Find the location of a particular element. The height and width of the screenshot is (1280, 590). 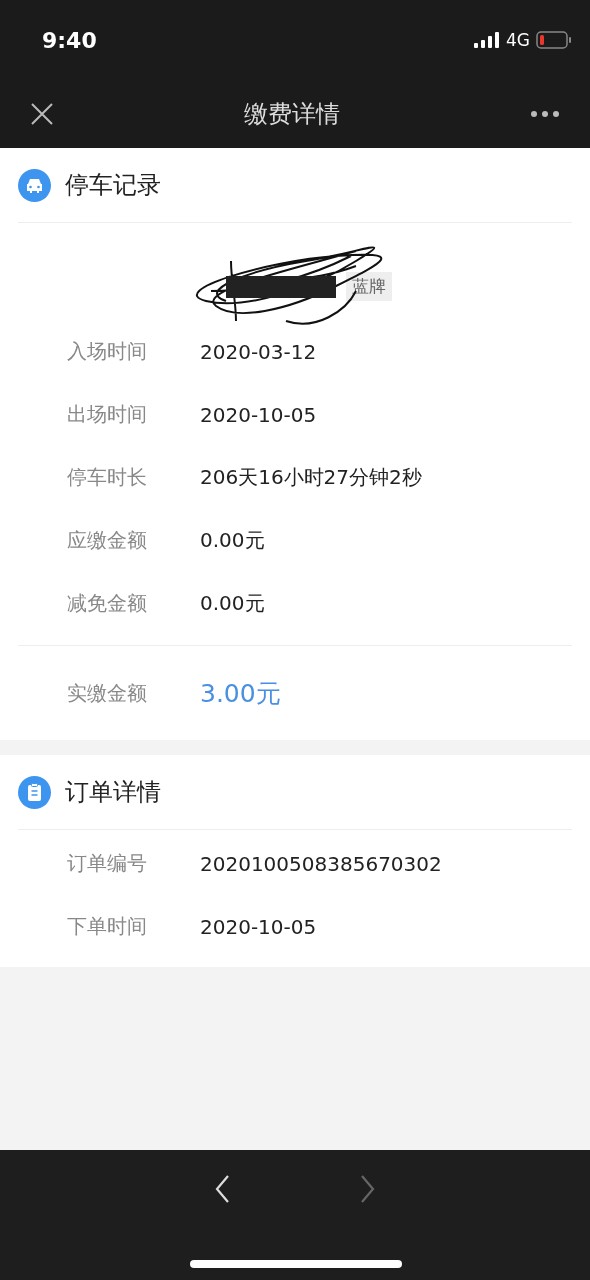

status-time: 9:40 is located at coordinates (70, 40).